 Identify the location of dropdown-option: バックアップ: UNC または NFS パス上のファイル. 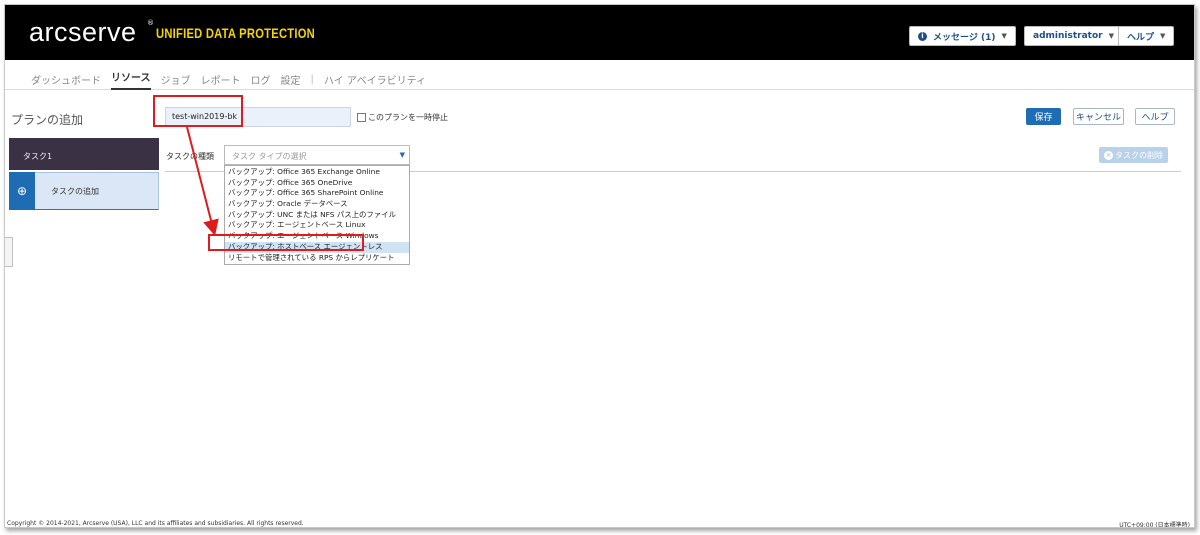
(317, 215).